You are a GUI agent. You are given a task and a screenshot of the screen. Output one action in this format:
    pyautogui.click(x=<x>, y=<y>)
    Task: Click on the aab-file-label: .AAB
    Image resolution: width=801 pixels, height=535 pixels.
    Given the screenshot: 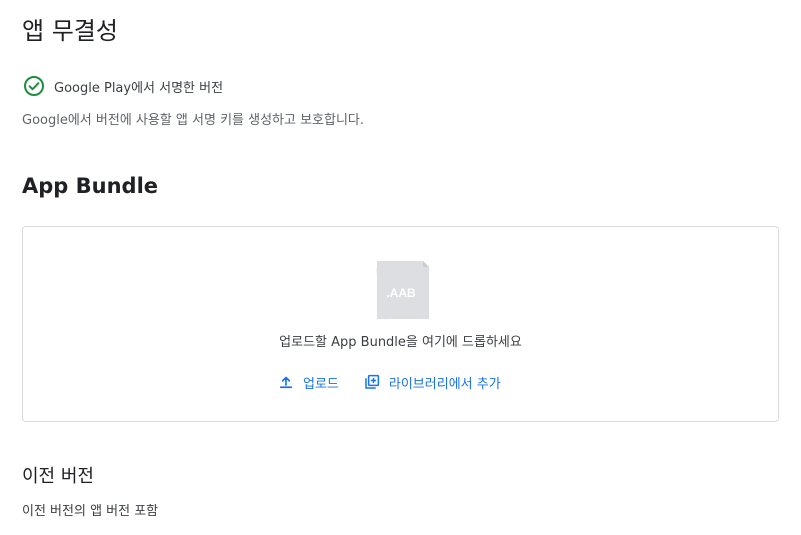 What is the action you would take?
    pyautogui.click(x=401, y=293)
    